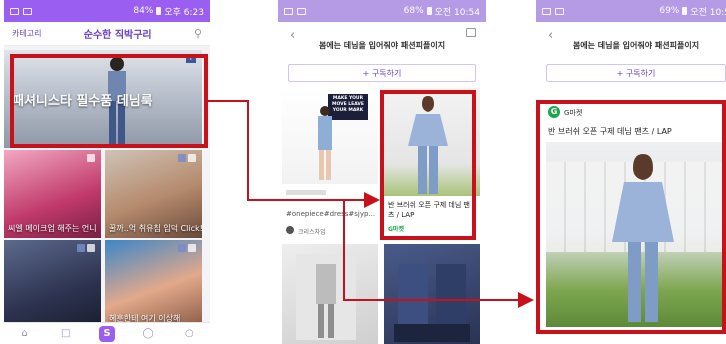 The width and height of the screenshot is (726, 344). What do you see at coordinates (294, 154) in the screenshot?
I see `arrow-banner-to-post` at bounding box center [294, 154].